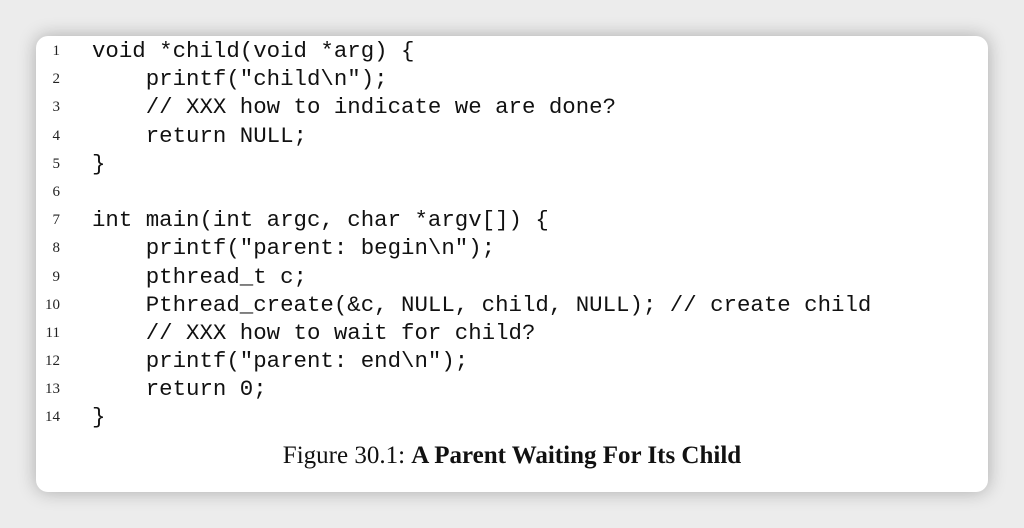 This screenshot has width=1024, height=528. What do you see at coordinates (512, 277) in the screenshot?
I see `code-line: 9 pthread_t c;` at bounding box center [512, 277].